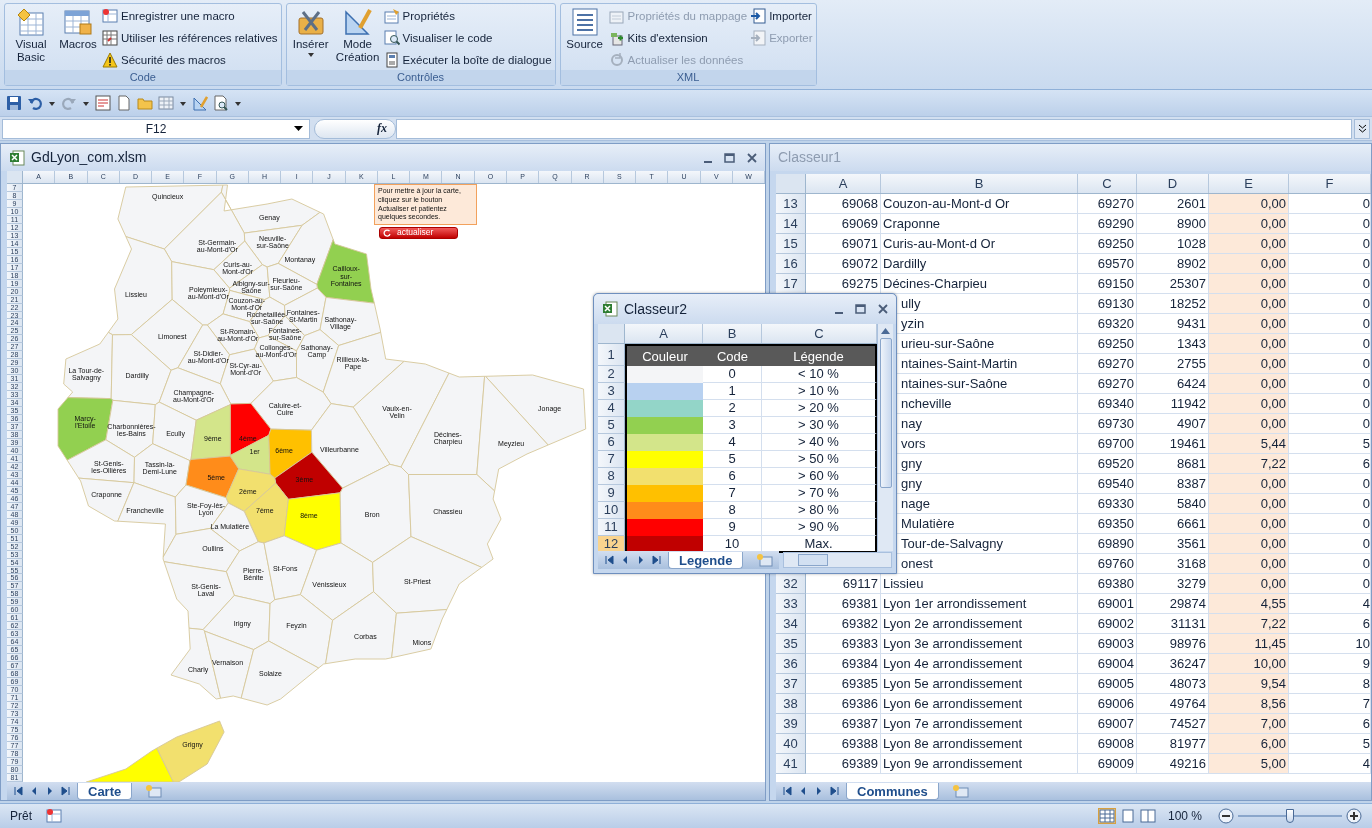 Image resolution: width=1372 pixels, height=828 pixels. I want to click on ribbon-button: Utiliser les références relatives, so click(190, 38).